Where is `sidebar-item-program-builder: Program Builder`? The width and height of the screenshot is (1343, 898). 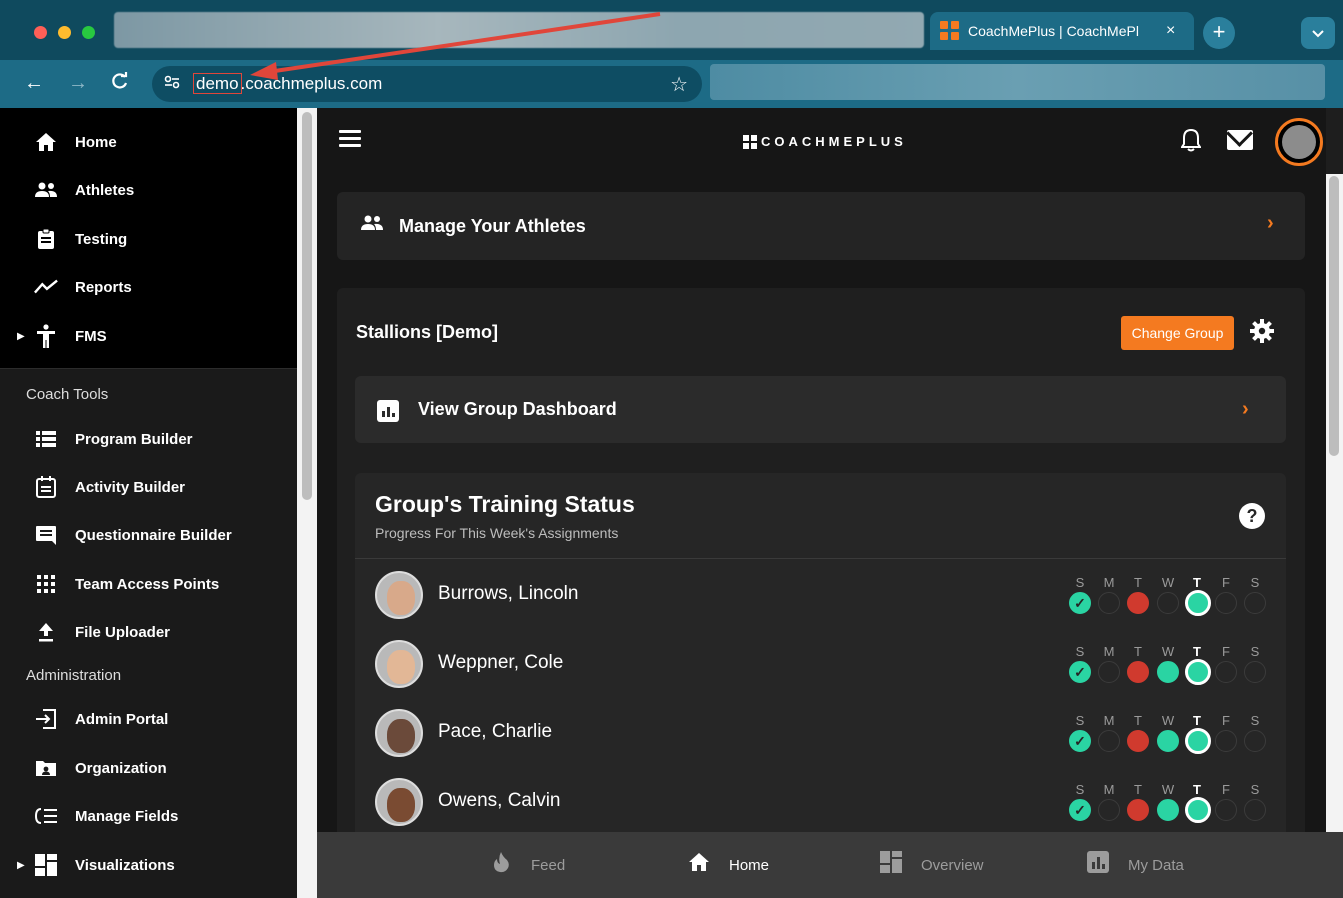 sidebar-item-program-builder: Program Builder is located at coordinates (148, 439).